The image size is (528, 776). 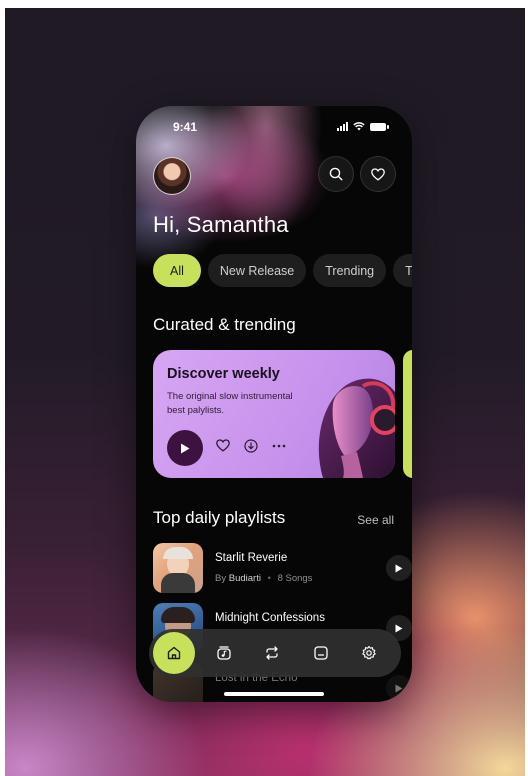 I want to click on repeat-icon, so click(x=272, y=653).